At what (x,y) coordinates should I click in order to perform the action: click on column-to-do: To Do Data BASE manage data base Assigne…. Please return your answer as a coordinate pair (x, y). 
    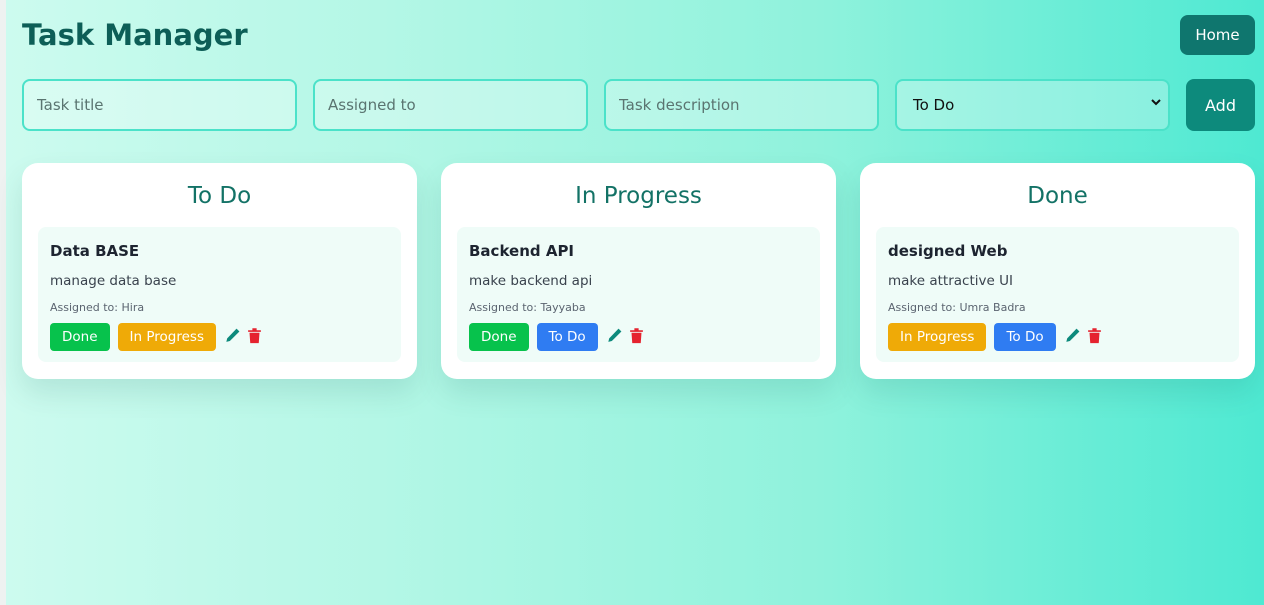
    Looking at the image, I should click on (219, 271).